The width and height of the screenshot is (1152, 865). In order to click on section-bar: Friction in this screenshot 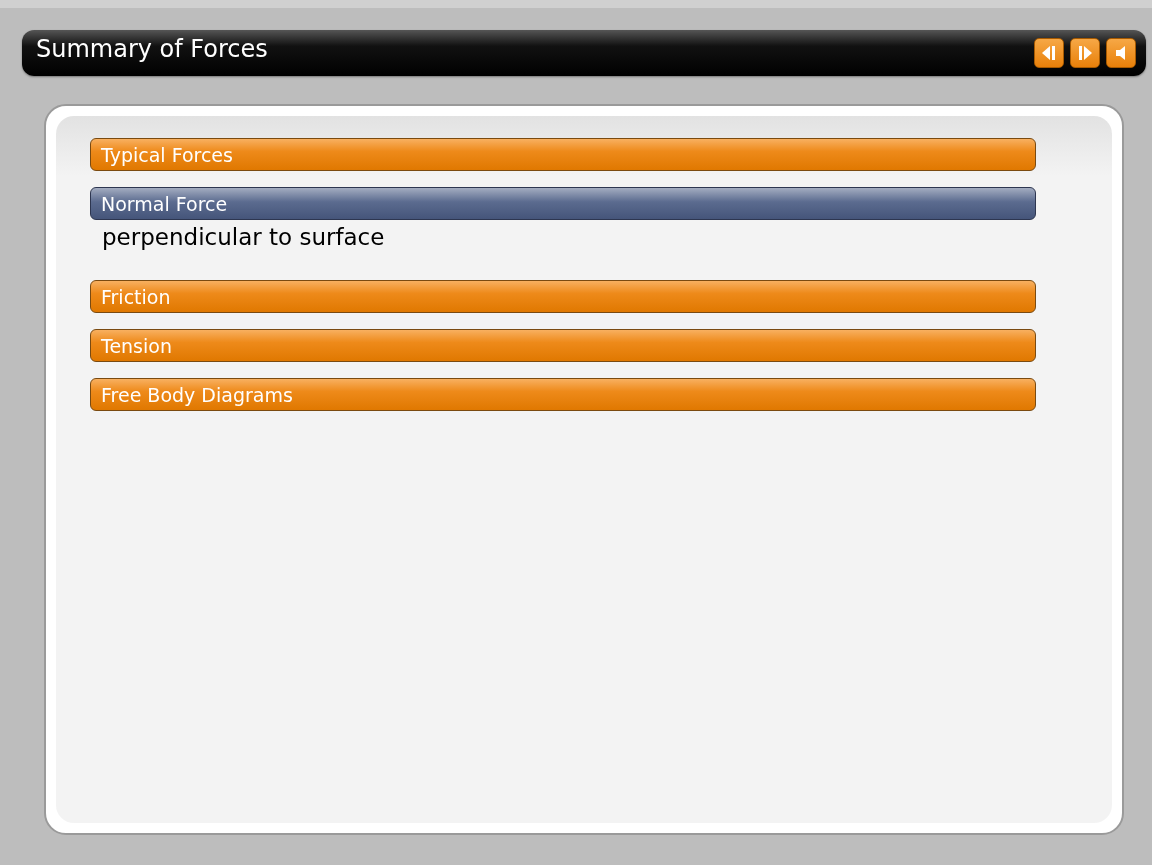, I will do `click(563, 296)`.